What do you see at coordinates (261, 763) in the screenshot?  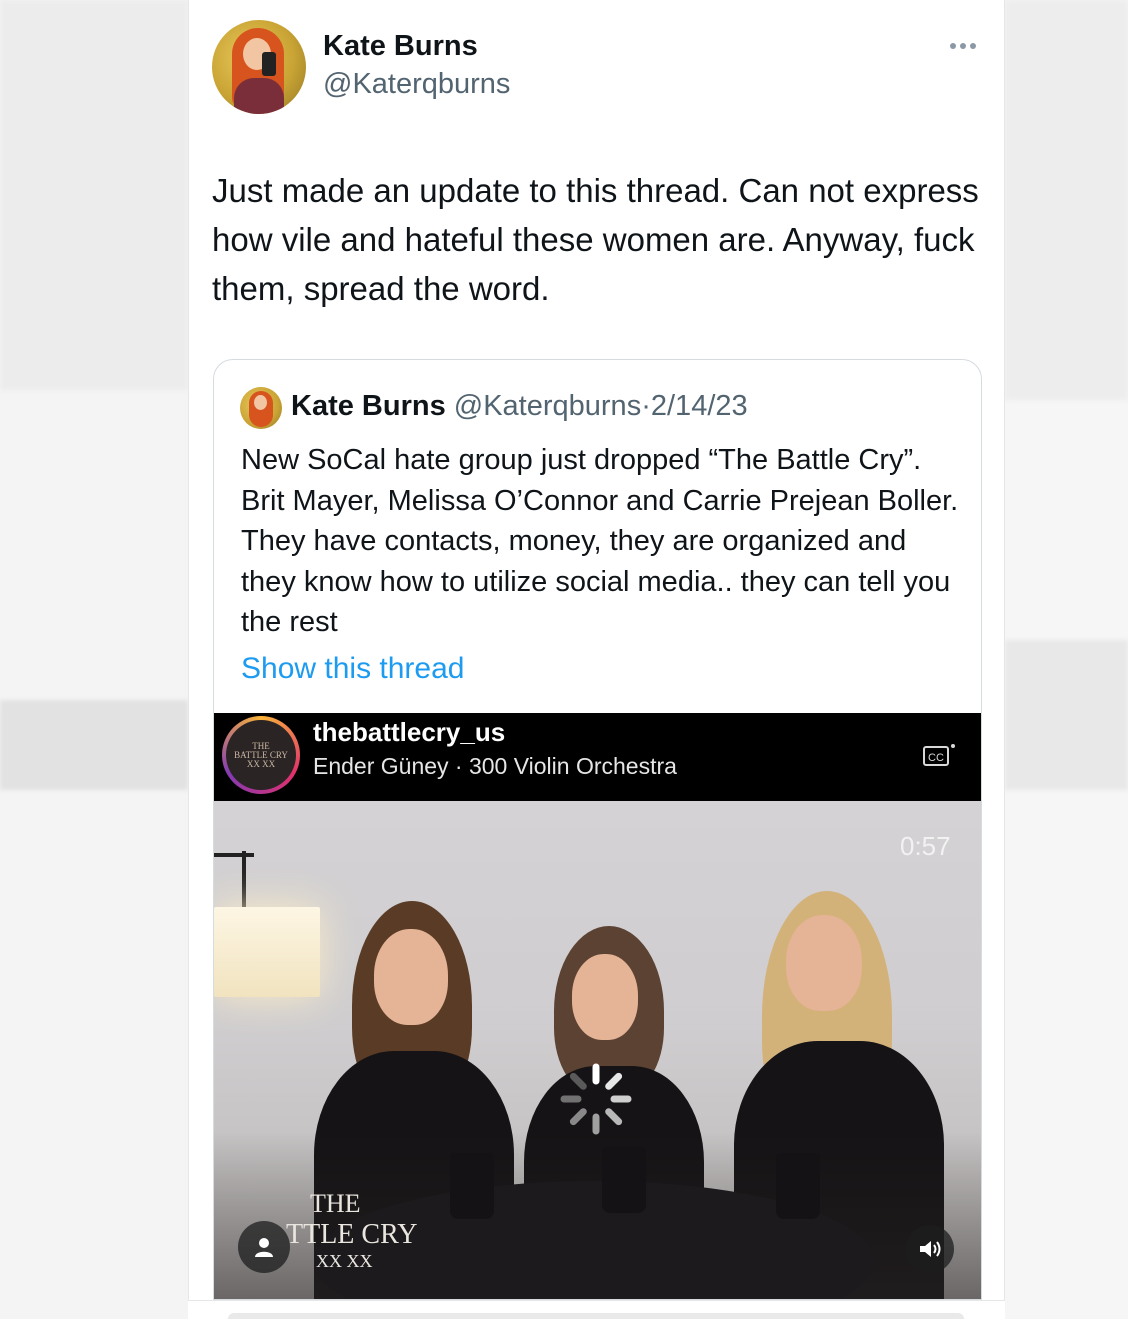 I see `avatar-text-line3: XX XX` at bounding box center [261, 763].